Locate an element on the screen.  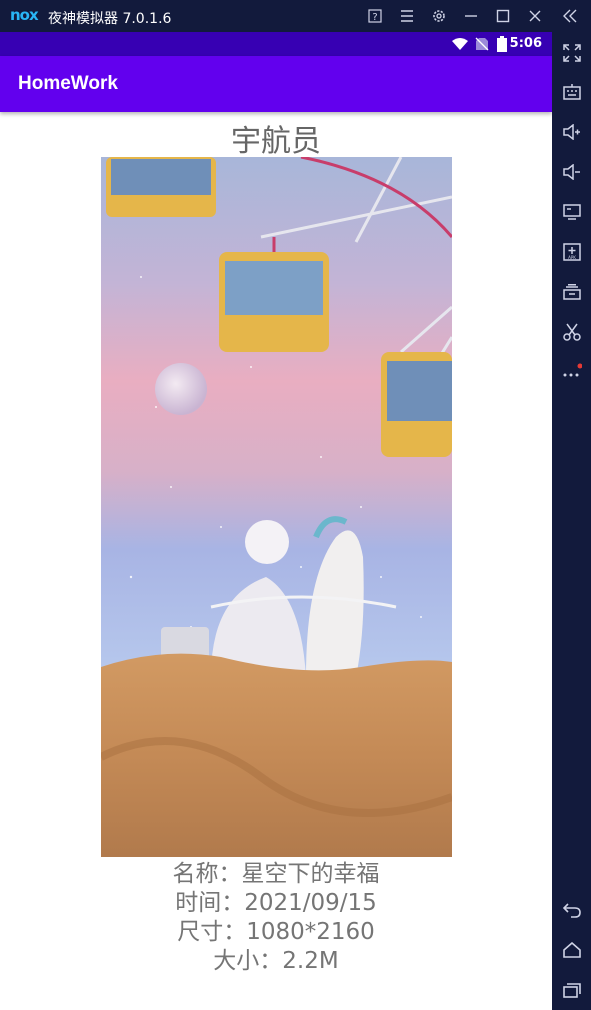
nox-logo: nox is located at coordinates (24, 15).